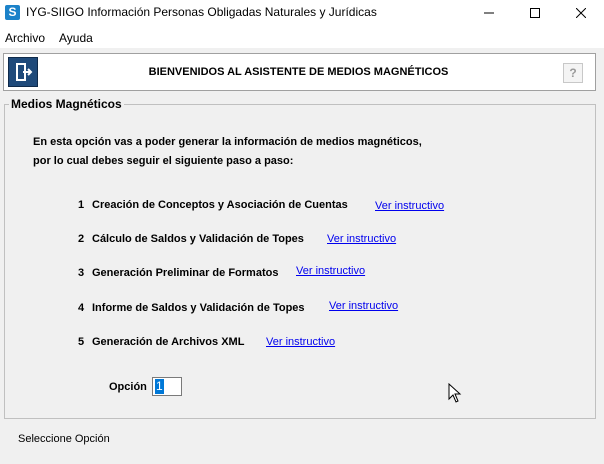 This screenshot has width=604, height=464. I want to click on step-label: Generación de Archivos XML, so click(168, 342).